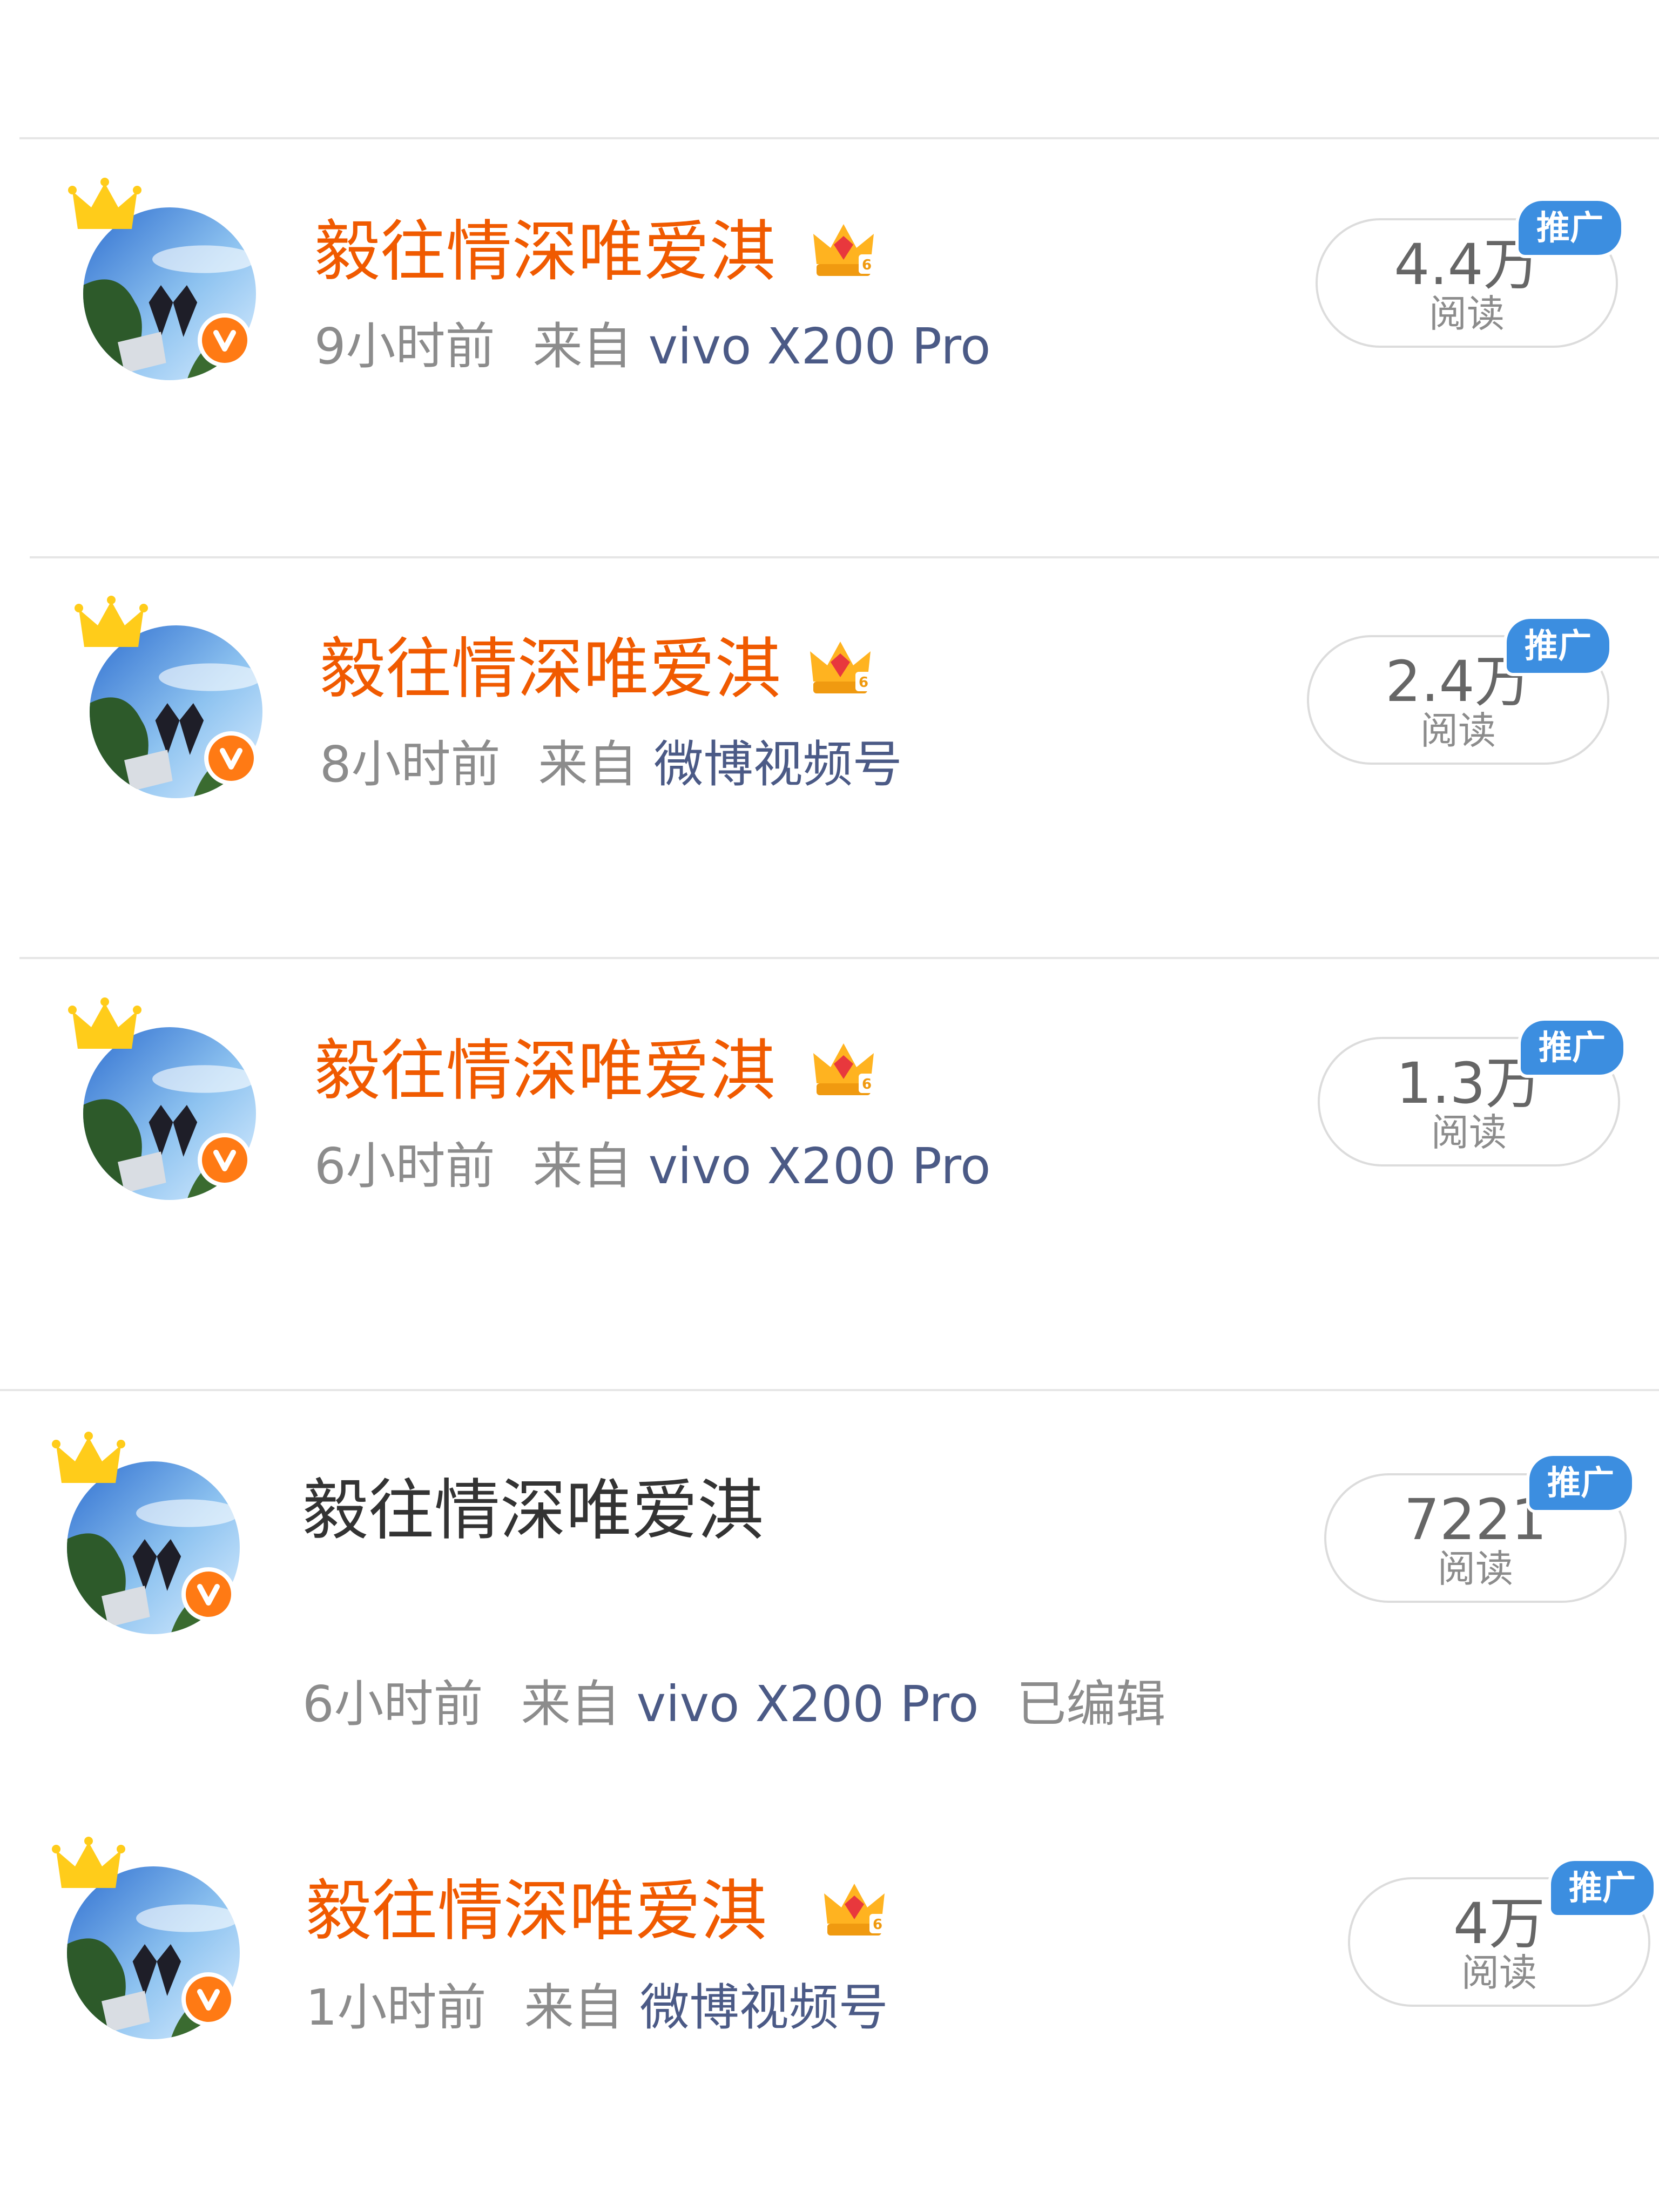 The width and height of the screenshot is (1659, 2212). I want to click on post-meta: 8小时前 来自 微博视频号, so click(611, 765).